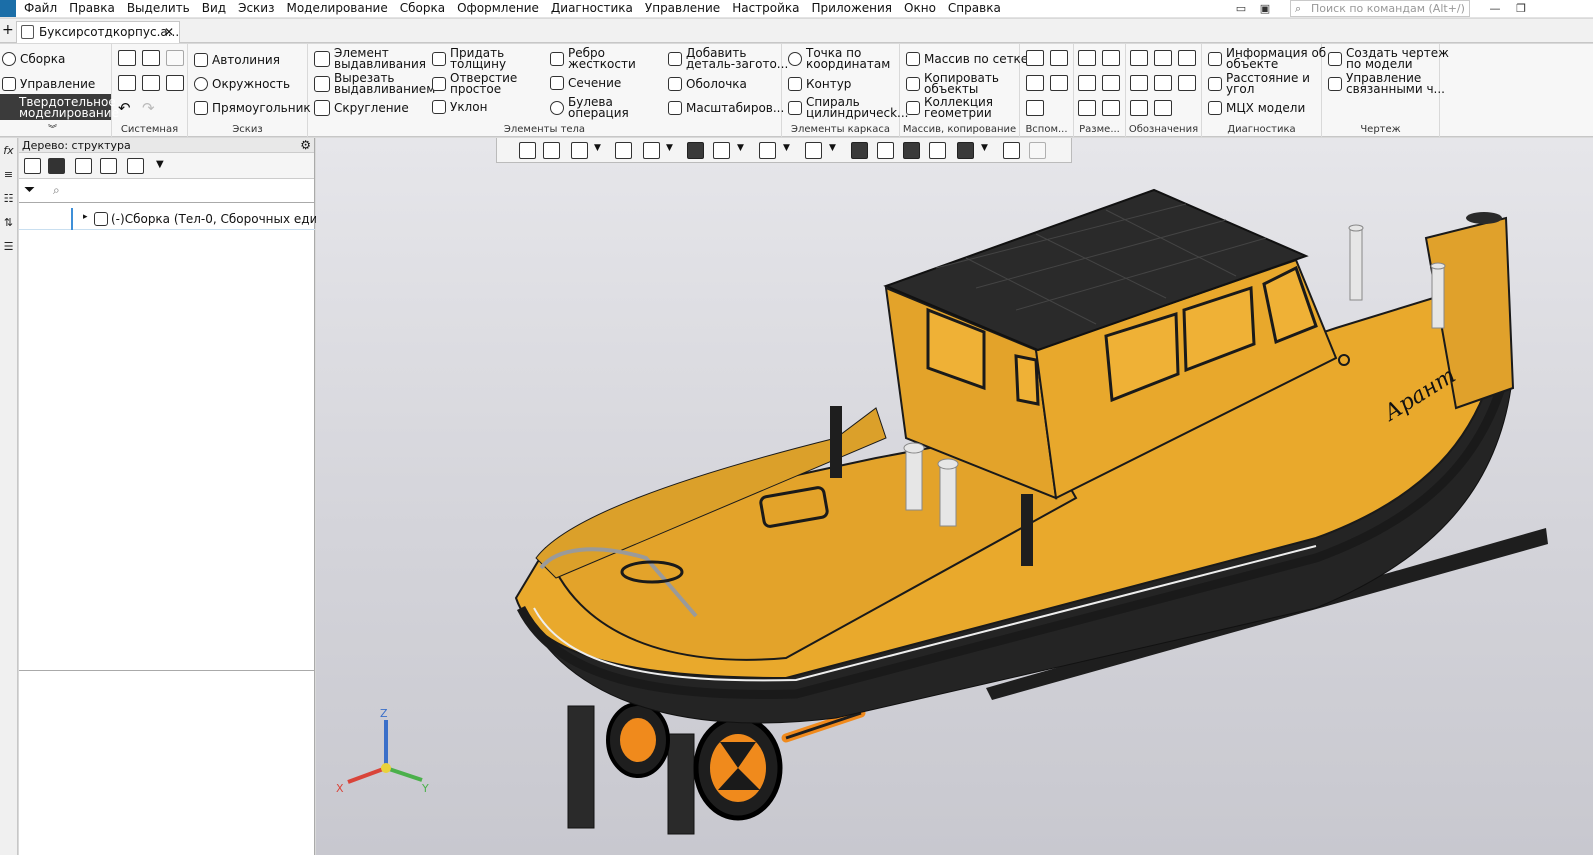  Describe the element at coordinates (1059, 58) in the screenshot. I see `aux-axis-icon` at that location.